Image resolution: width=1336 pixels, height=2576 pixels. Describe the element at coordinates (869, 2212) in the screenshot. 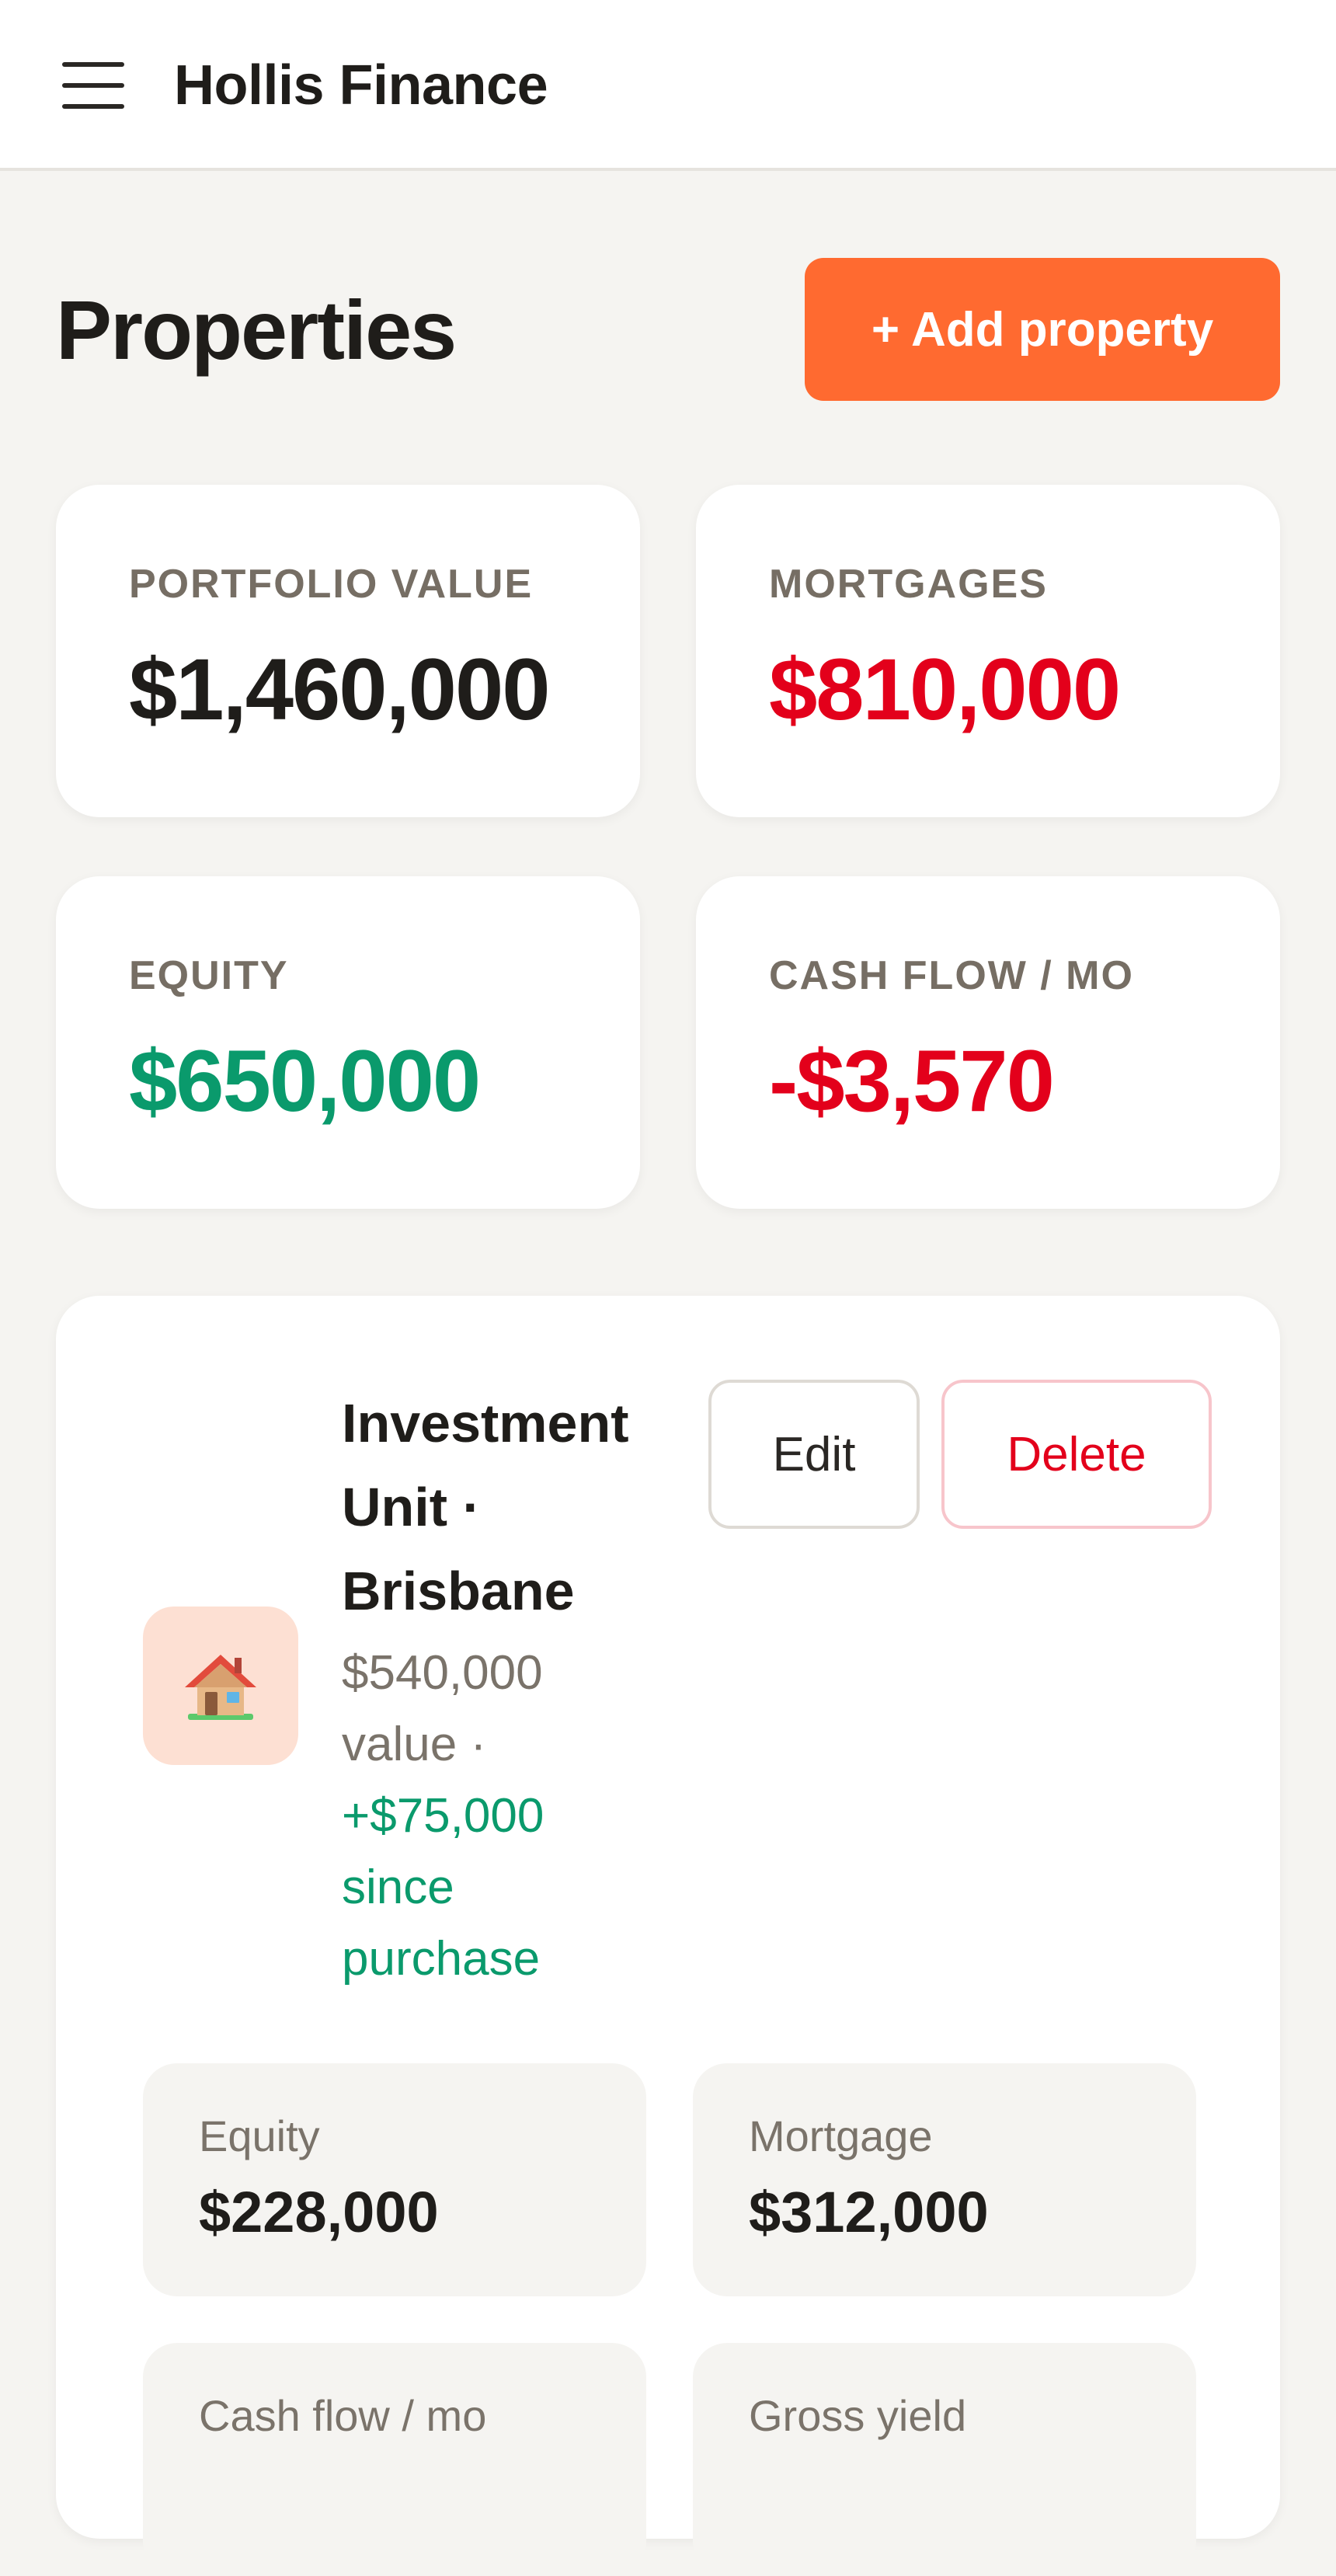

I see `metric-value: $312,000` at that location.